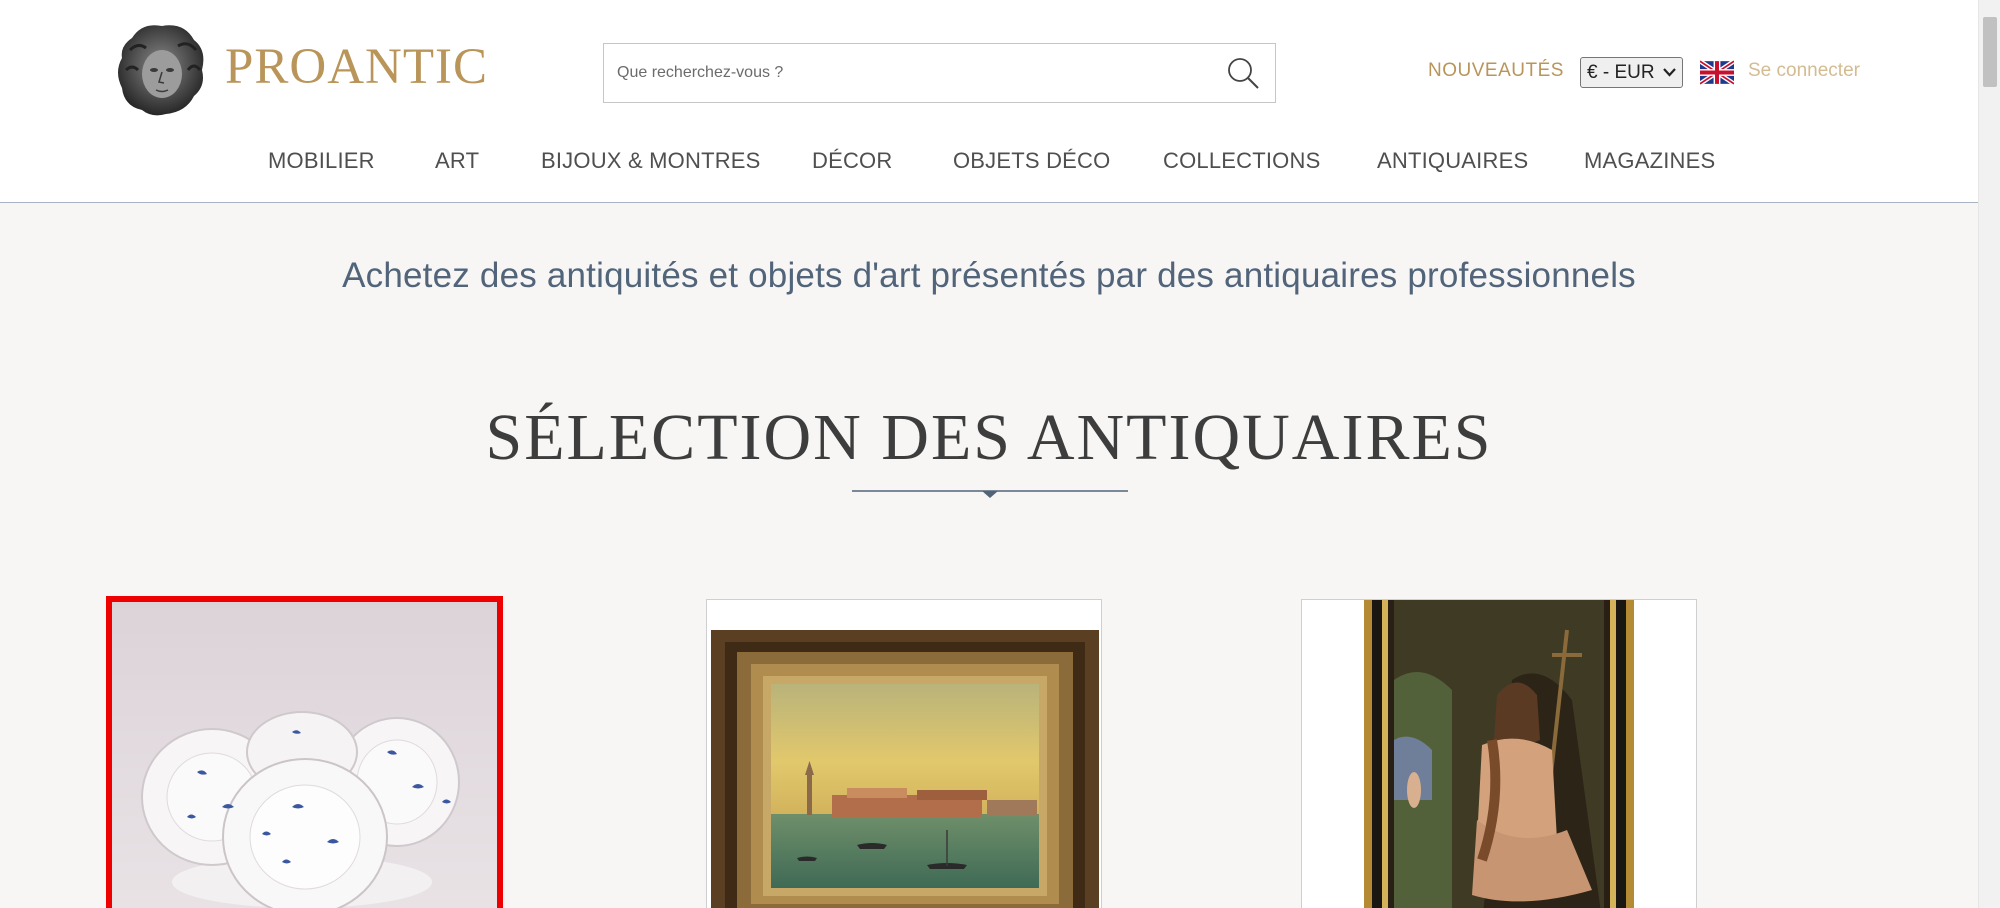  I want to click on saint-john-painting-image, so click(1499, 754).